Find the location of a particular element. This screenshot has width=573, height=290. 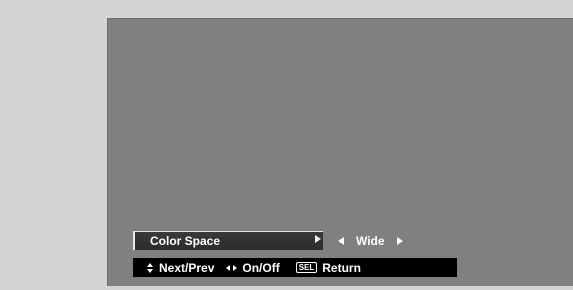

setting-value: Wide is located at coordinates (370, 240).